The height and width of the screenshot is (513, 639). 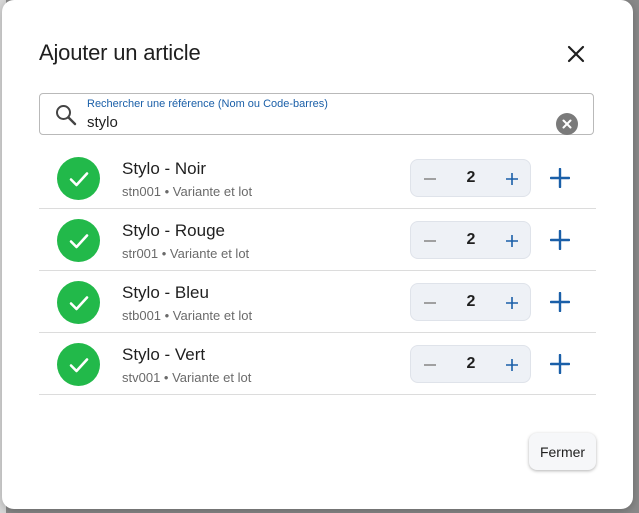 I want to click on close-icon, so click(x=576, y=54).